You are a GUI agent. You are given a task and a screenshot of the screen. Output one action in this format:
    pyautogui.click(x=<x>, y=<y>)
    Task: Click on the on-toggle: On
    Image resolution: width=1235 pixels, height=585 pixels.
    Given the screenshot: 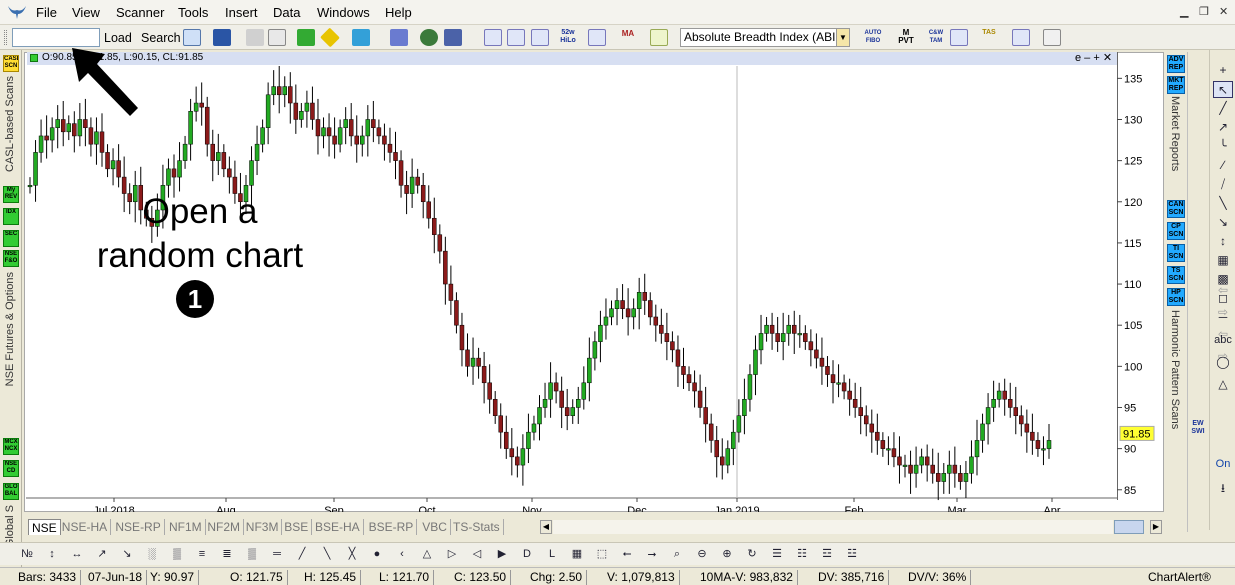 What is the action you would take?
    pyautogui.click(x=1223, y=464)
    